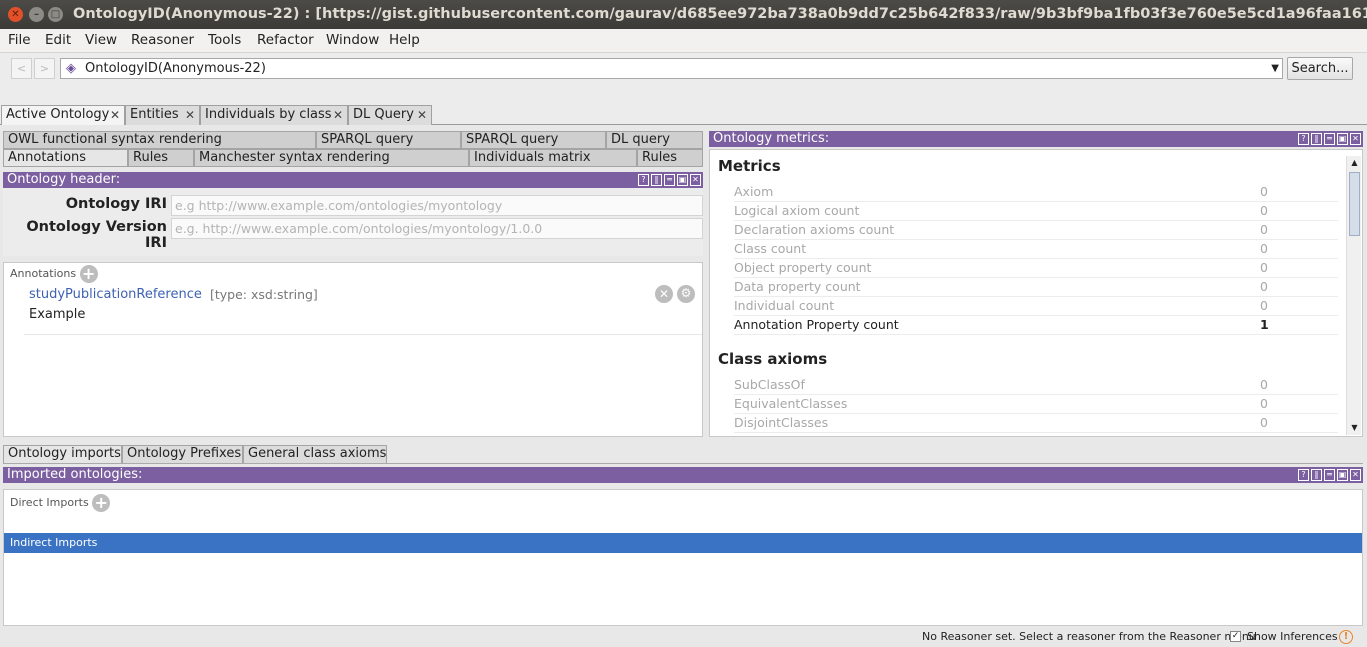 This screenshot has width=1367, height=647. What do you see at coordinates (533, 140) in the screenshot?
I see `subtab-sparql-2: SPARQL query` at bounding box center [533, 140].